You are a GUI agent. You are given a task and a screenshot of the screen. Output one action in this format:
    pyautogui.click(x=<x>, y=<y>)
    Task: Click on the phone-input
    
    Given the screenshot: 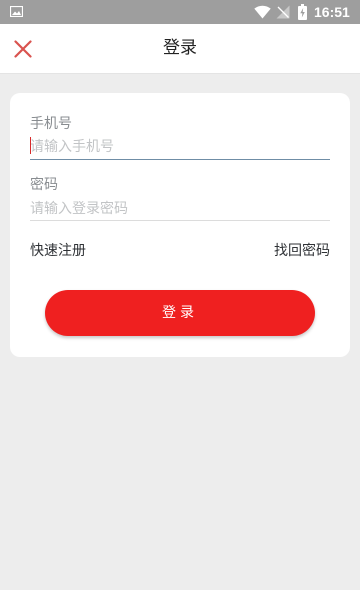 What is the action you would take?
    pyautogui.click(x=180, y=147)
    